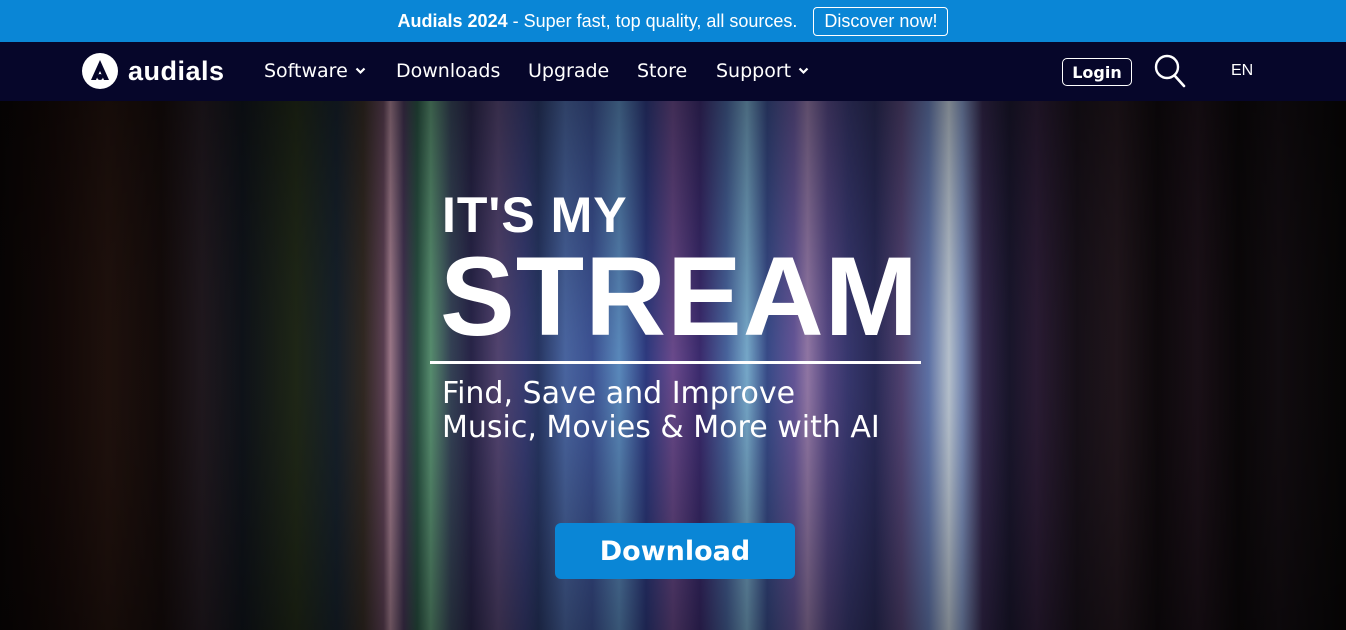  Describe the element at coordinates (1242, 71) in the screenshot. I see `language-selector: EN` at that location.